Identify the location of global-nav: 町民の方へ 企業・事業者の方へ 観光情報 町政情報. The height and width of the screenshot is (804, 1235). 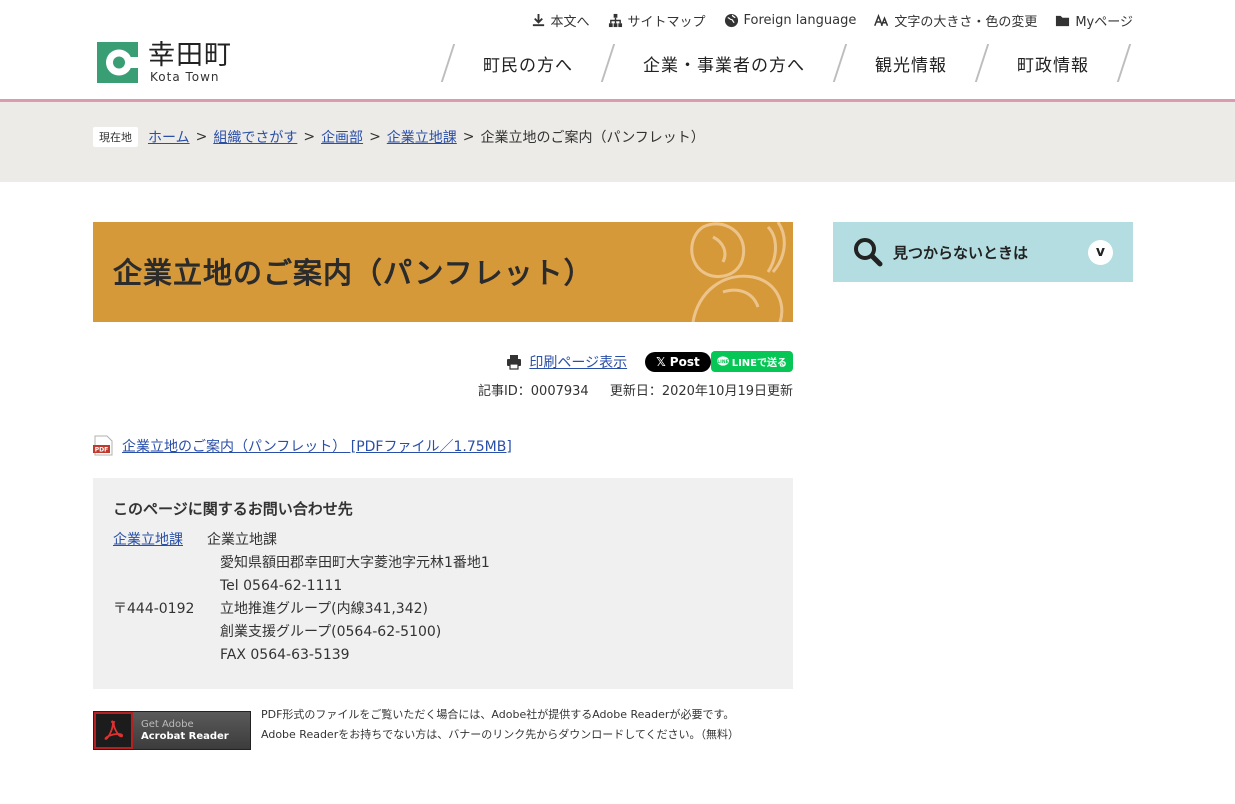
(786, 63).